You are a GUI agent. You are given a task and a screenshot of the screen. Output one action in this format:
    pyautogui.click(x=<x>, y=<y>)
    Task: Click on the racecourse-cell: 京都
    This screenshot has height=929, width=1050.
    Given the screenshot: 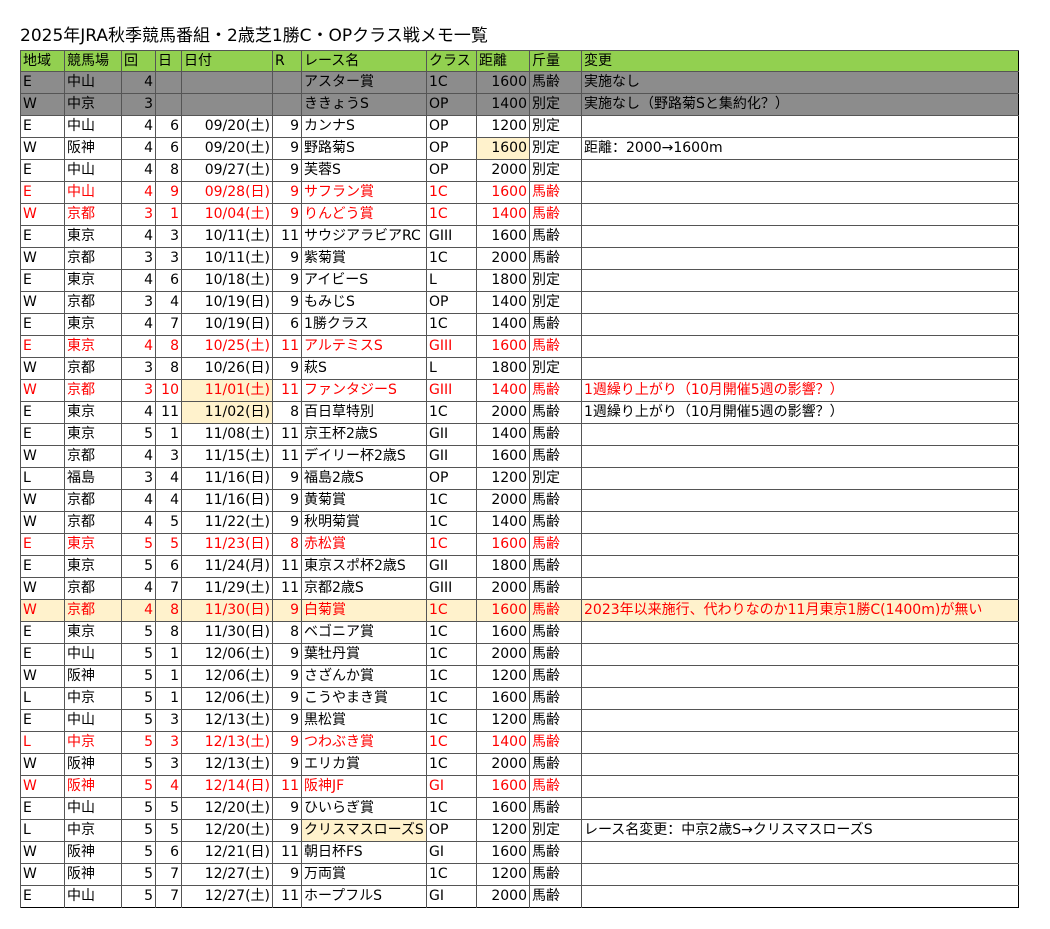 What is the action you would take?
    pyautogui.click(x=93, y=390)
    